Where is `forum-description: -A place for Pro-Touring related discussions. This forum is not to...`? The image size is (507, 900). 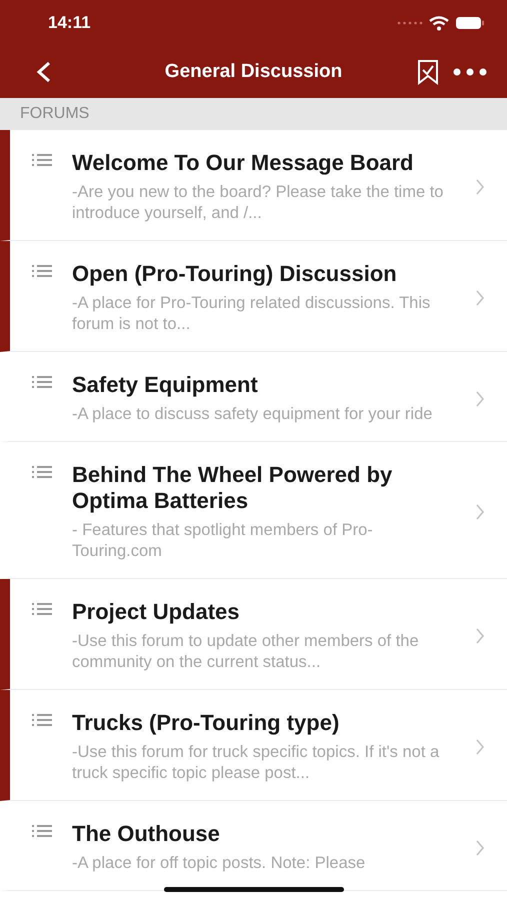
forum-description: -A place for Pro-Touring related discussions. This forum is not to... is located at coordinates (252, 314).